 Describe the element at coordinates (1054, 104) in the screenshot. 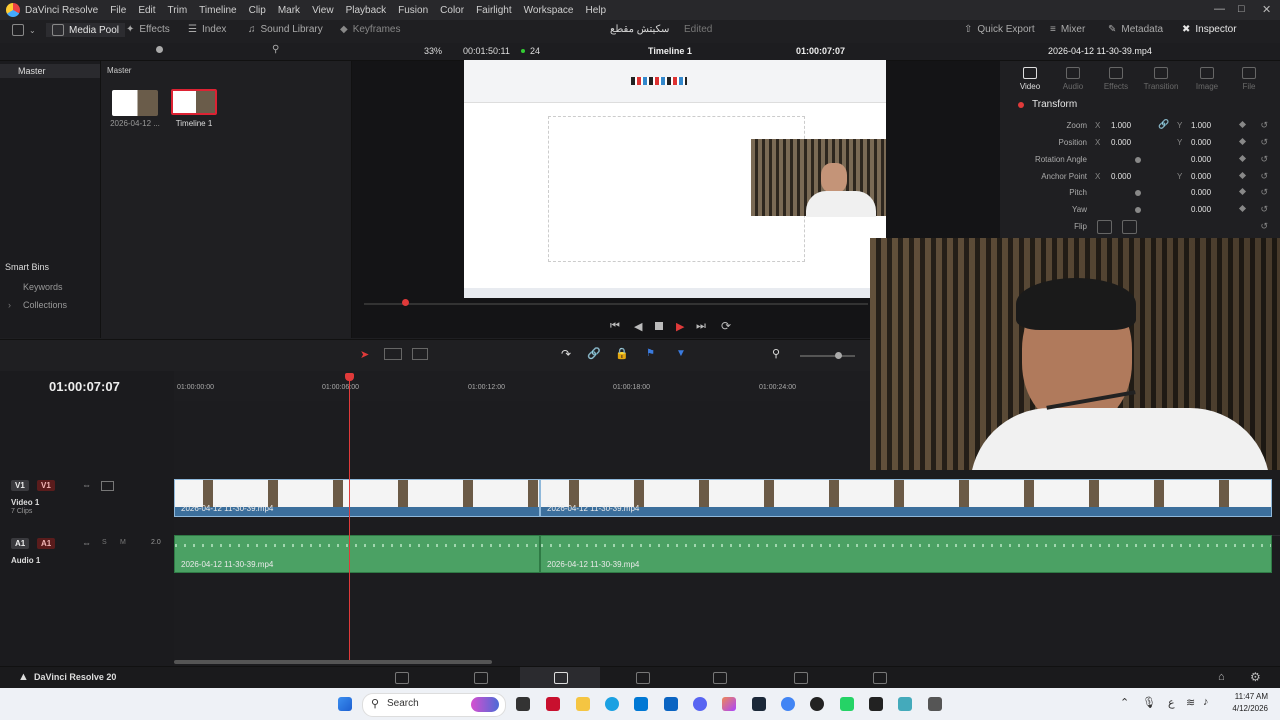

I see `transform-header: Transform` at that location.